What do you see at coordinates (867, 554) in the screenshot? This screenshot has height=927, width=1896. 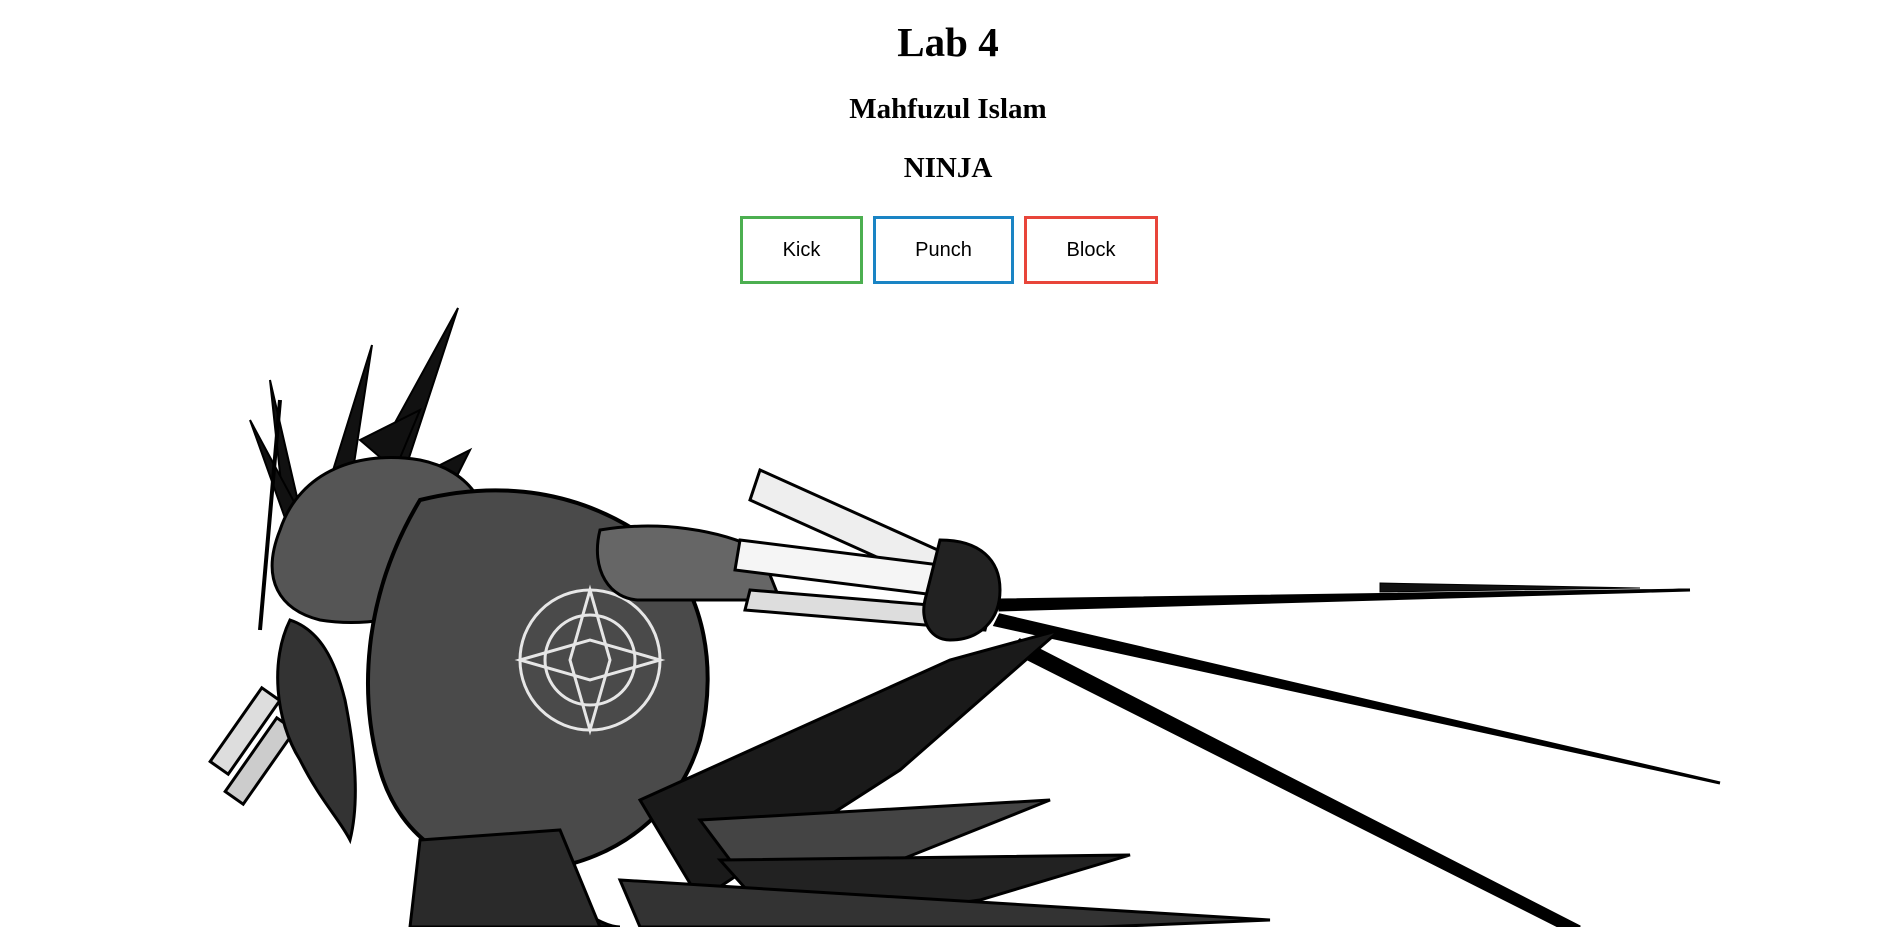 I see `hand-and-hilts` at bounding box center [867, 554].